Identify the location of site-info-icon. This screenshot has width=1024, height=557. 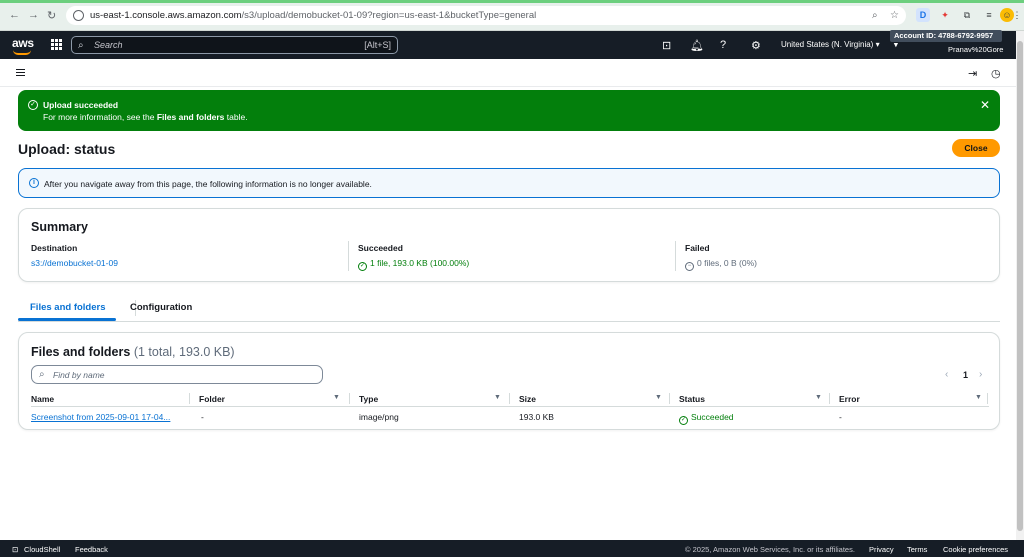
(78, 15).